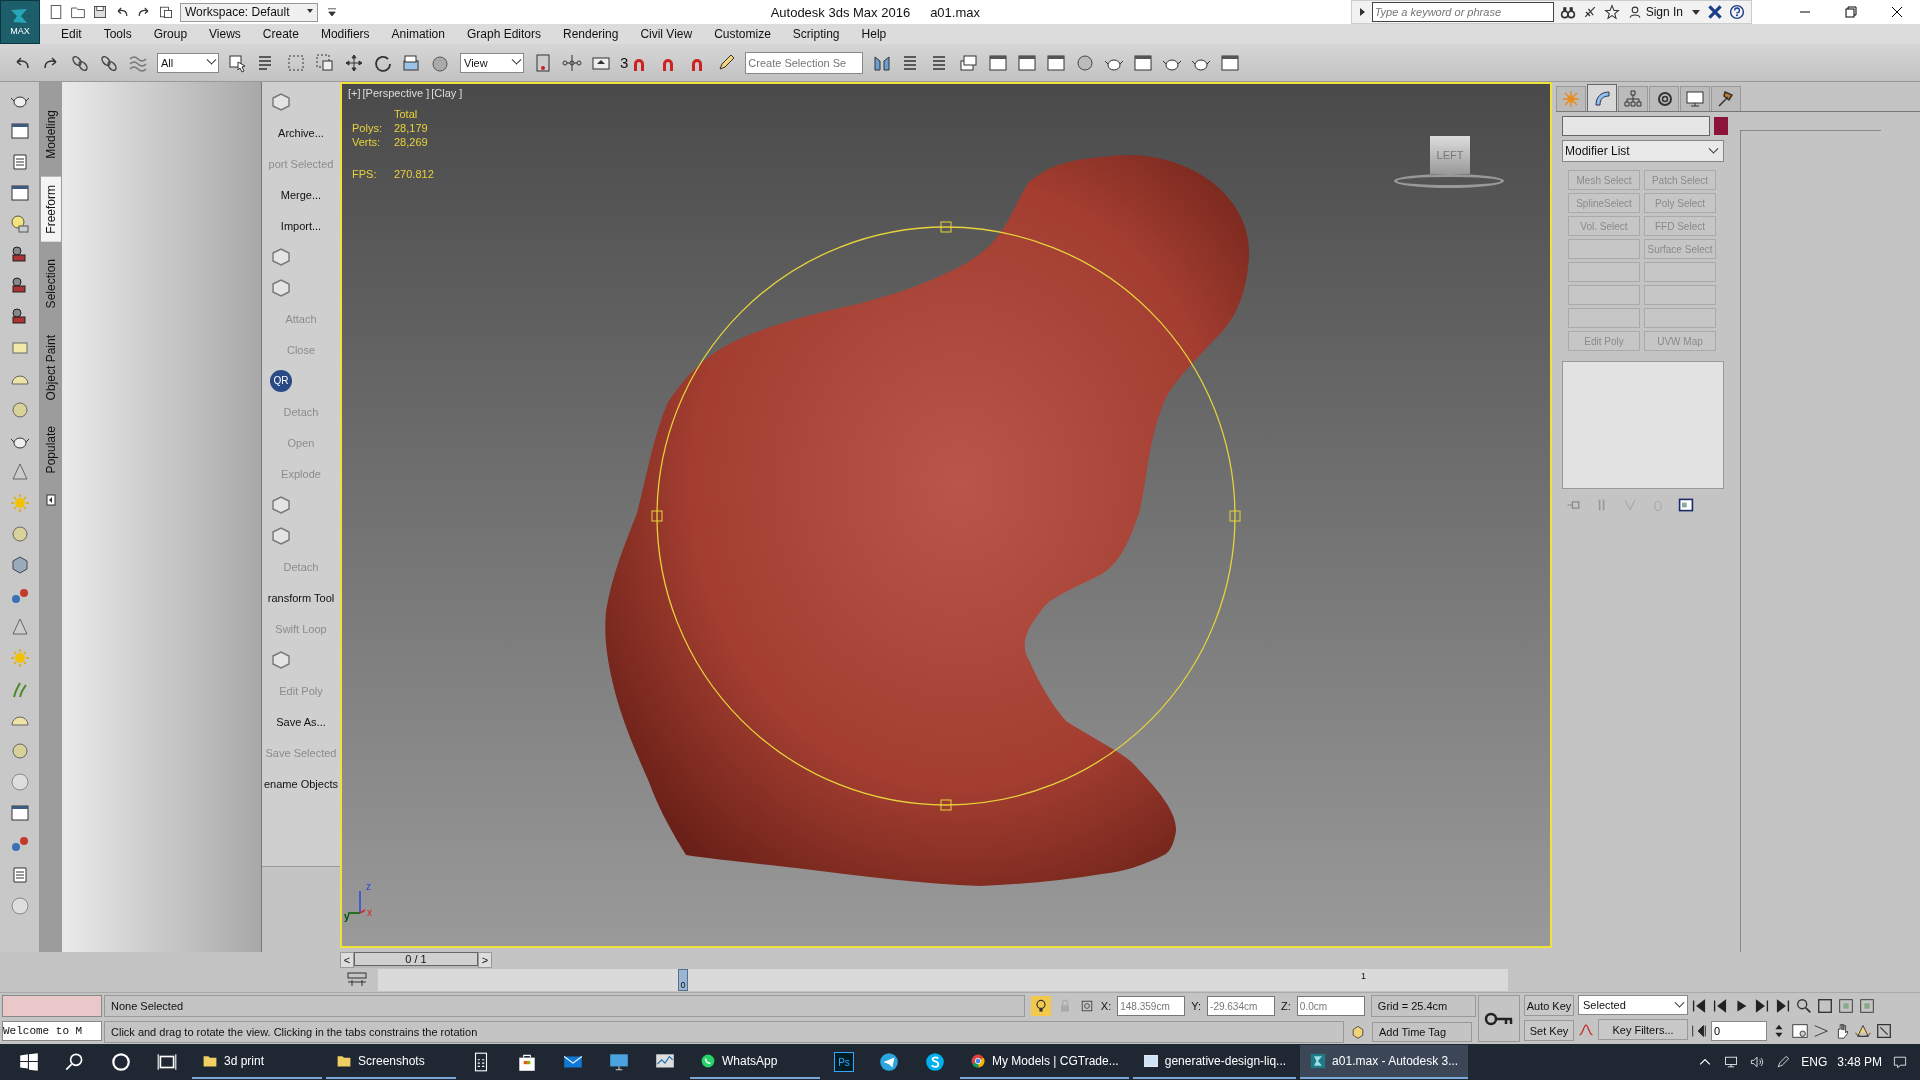  Describe the element at coordinates (889, 1062) in the screenshot. I see `paper-plane-icon` at that location.